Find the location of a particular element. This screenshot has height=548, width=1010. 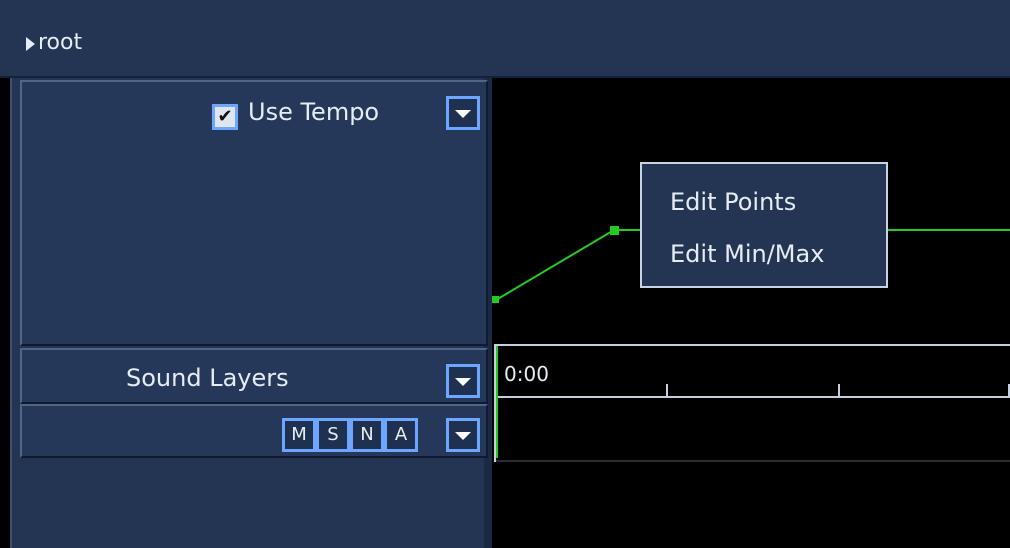

layer-controls: M S N A is located at coordinates (254, 431).